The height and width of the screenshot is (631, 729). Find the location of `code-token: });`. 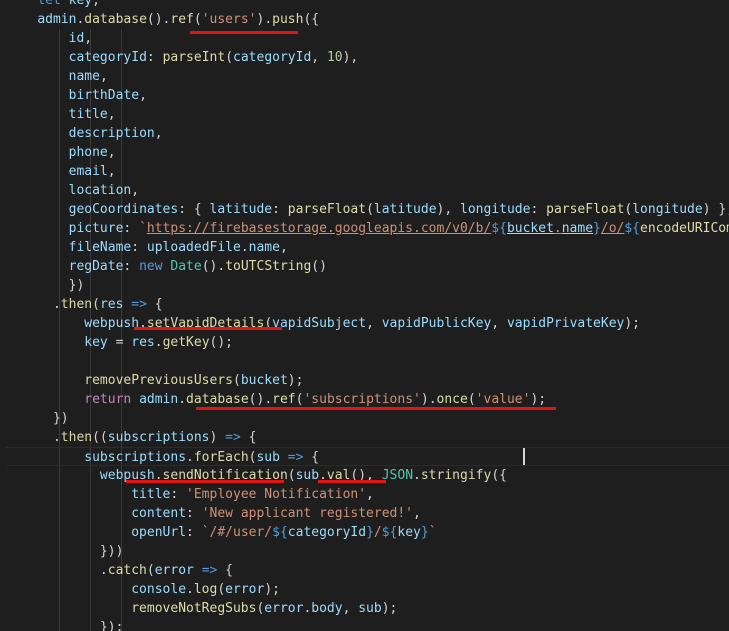

code-token: }); is located at coordinates (65, 625).